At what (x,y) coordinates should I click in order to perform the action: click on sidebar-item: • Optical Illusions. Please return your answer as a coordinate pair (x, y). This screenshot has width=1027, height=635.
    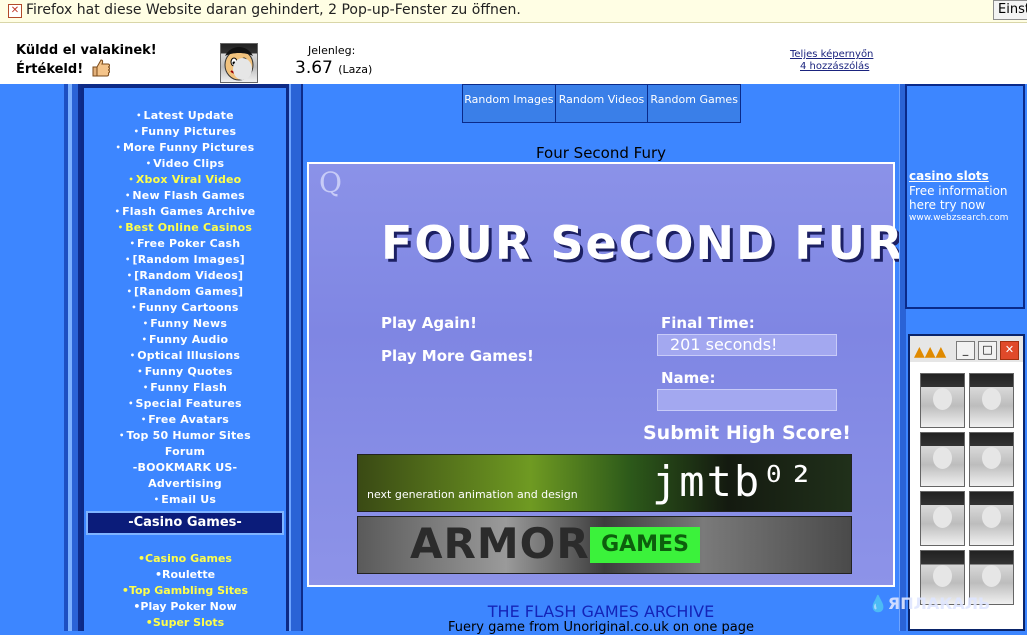
    Looking at the image, I should click on (185, 356).